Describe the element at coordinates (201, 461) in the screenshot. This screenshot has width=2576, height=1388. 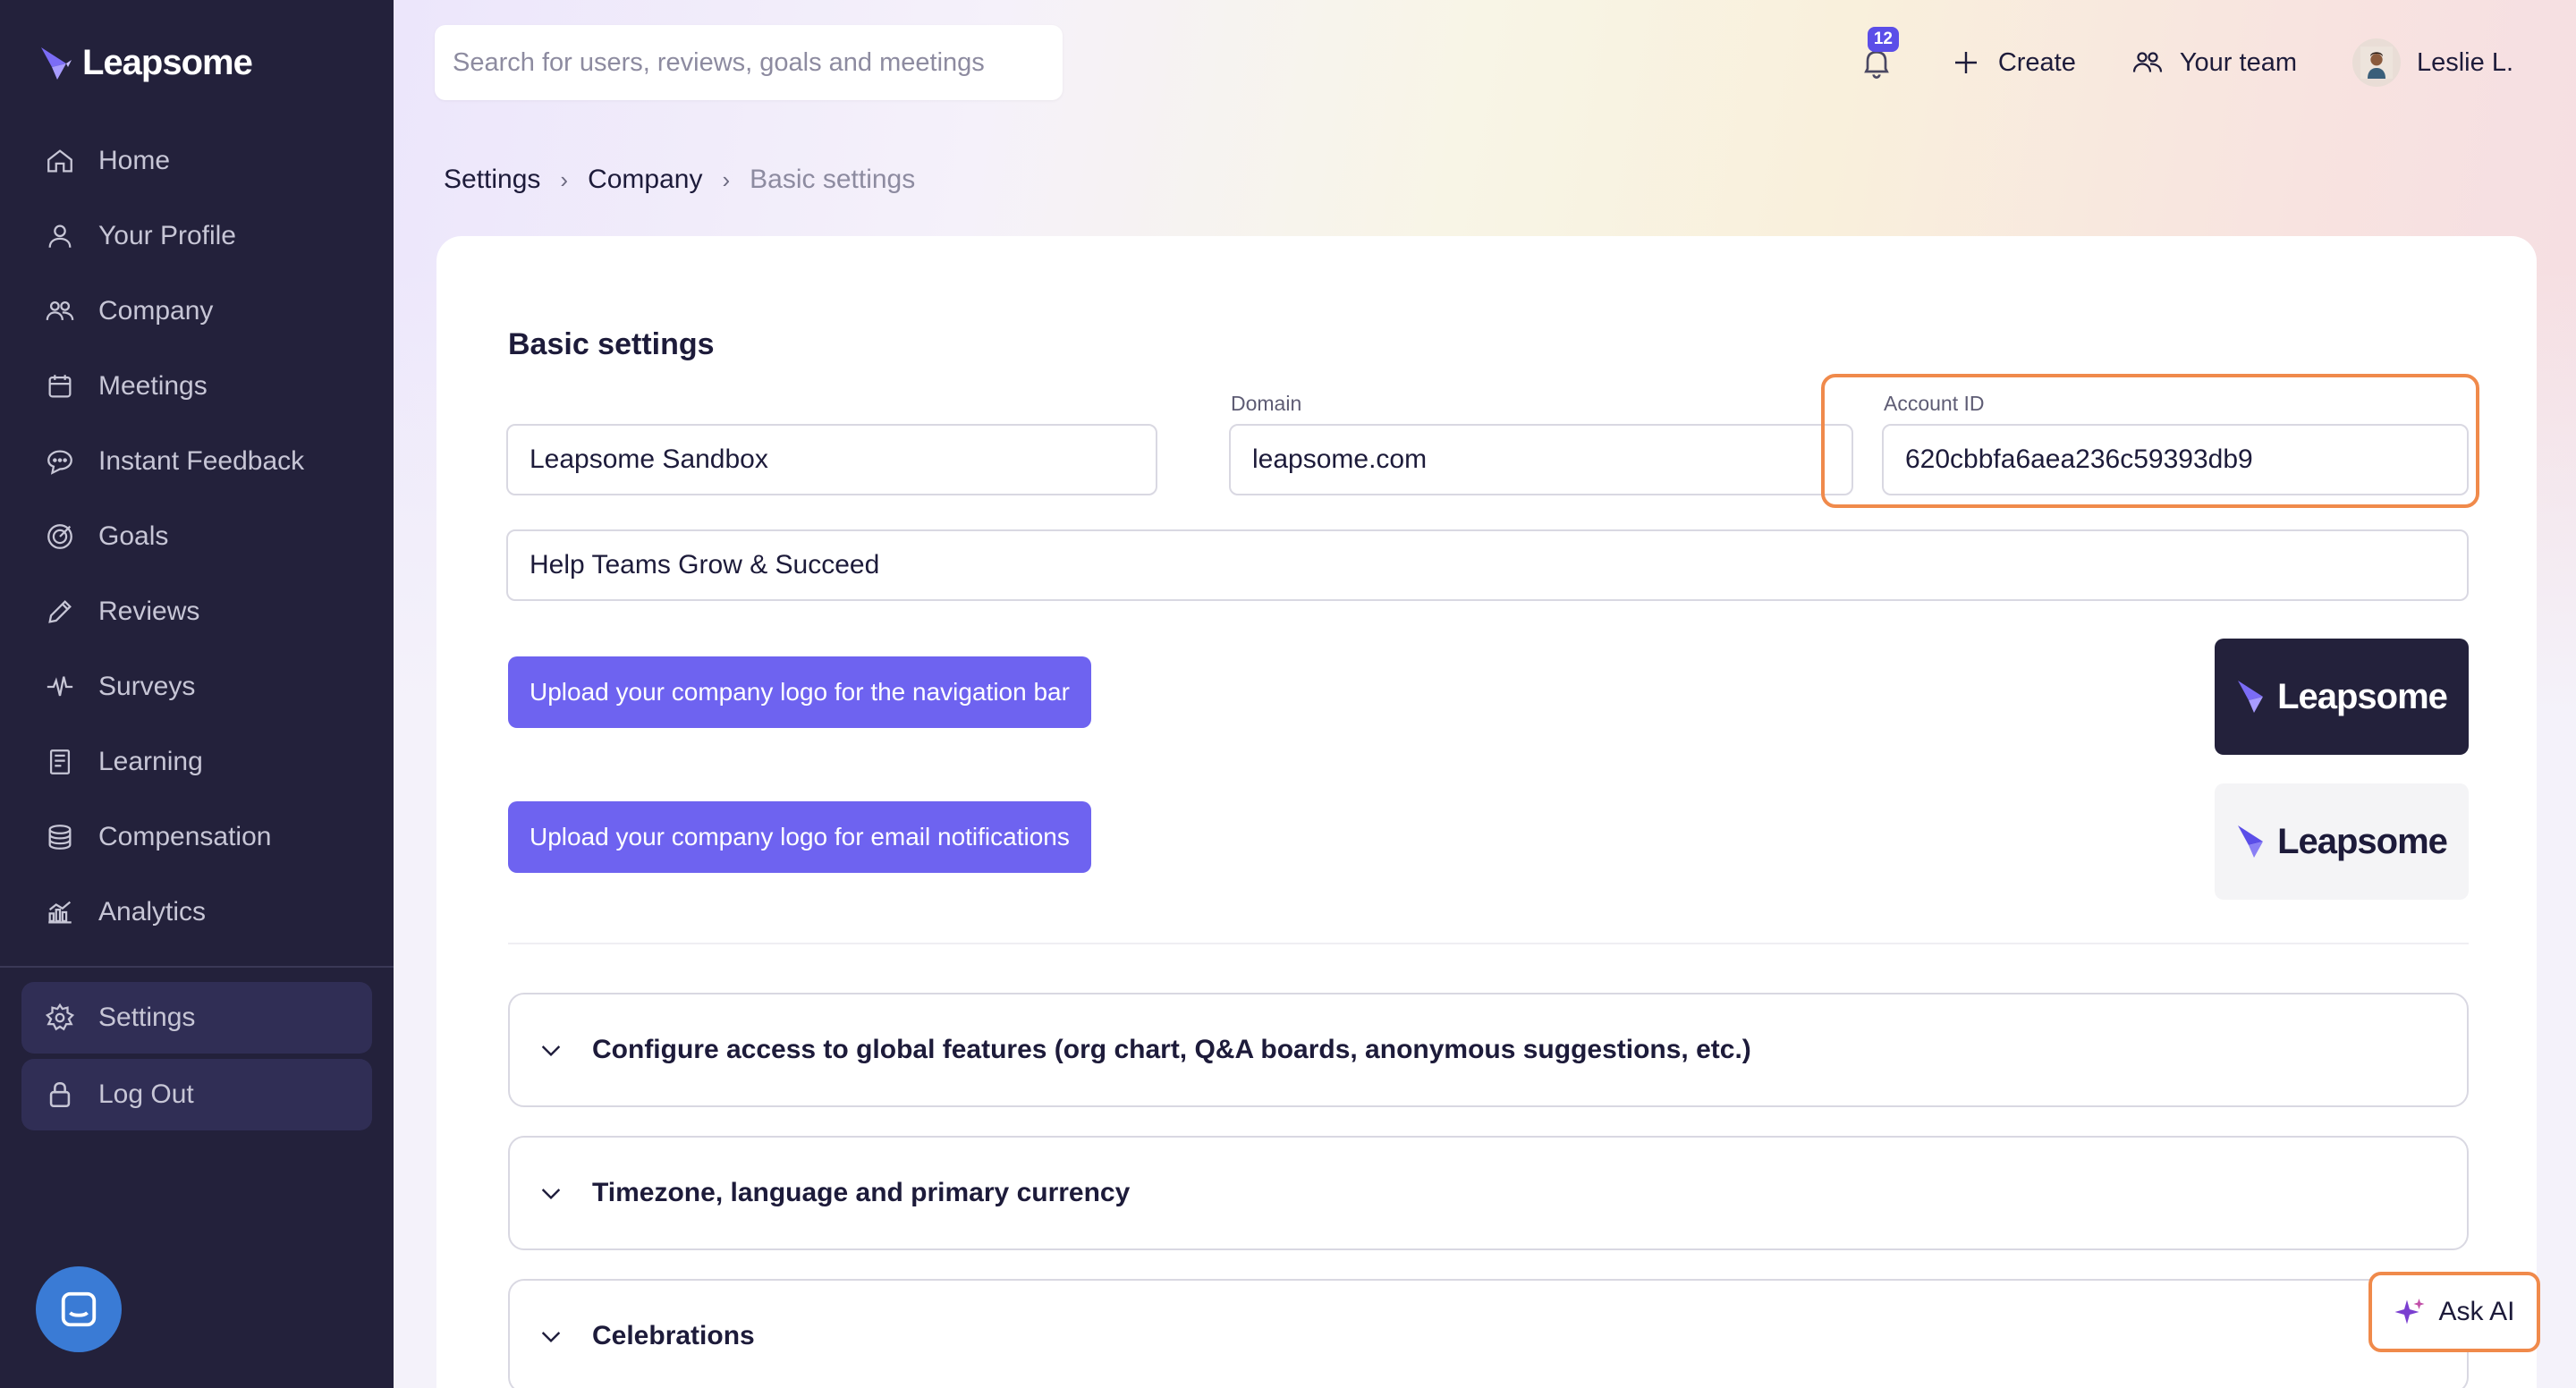
I see `sidebar-item-label: Instant Feedback` at that location.